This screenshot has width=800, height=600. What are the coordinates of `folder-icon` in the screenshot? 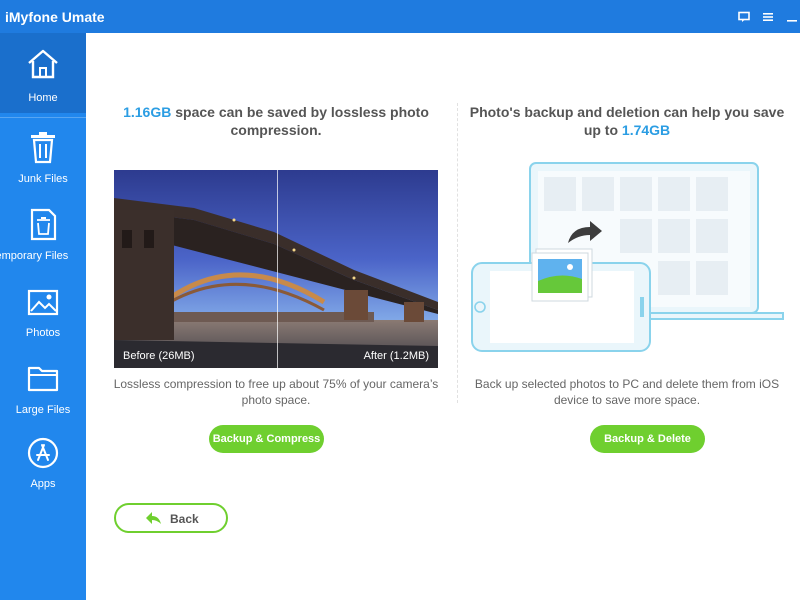 It's located at (43, 378).